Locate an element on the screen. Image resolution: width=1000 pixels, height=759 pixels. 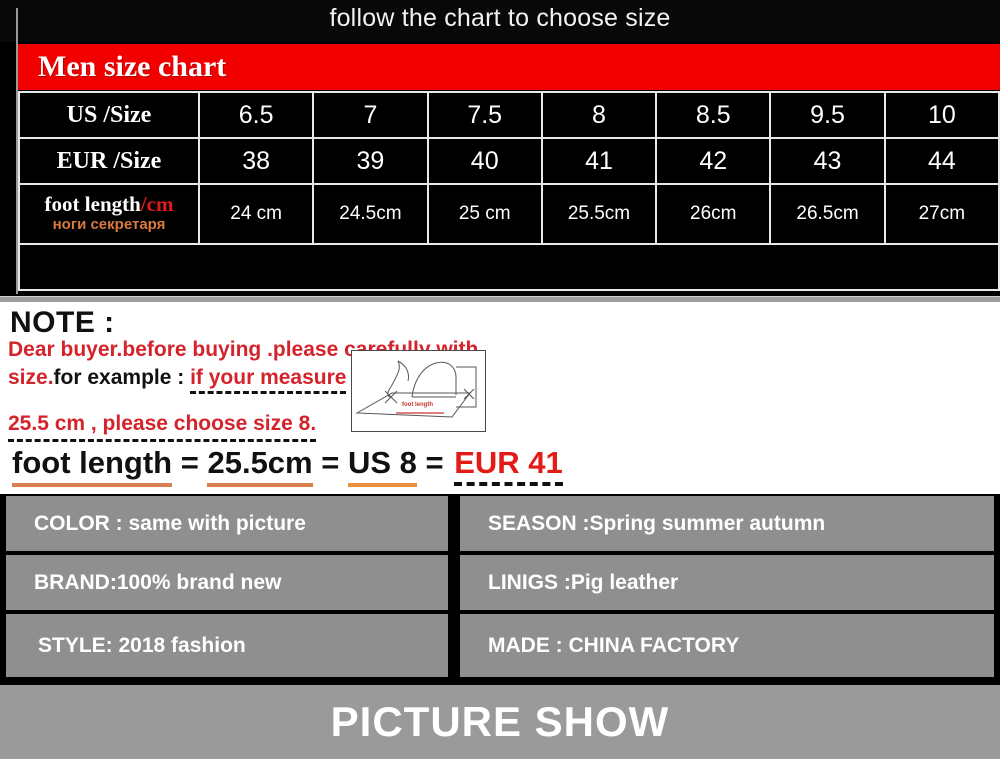
equation-us: US 8 is located at coordinates (382, 466).